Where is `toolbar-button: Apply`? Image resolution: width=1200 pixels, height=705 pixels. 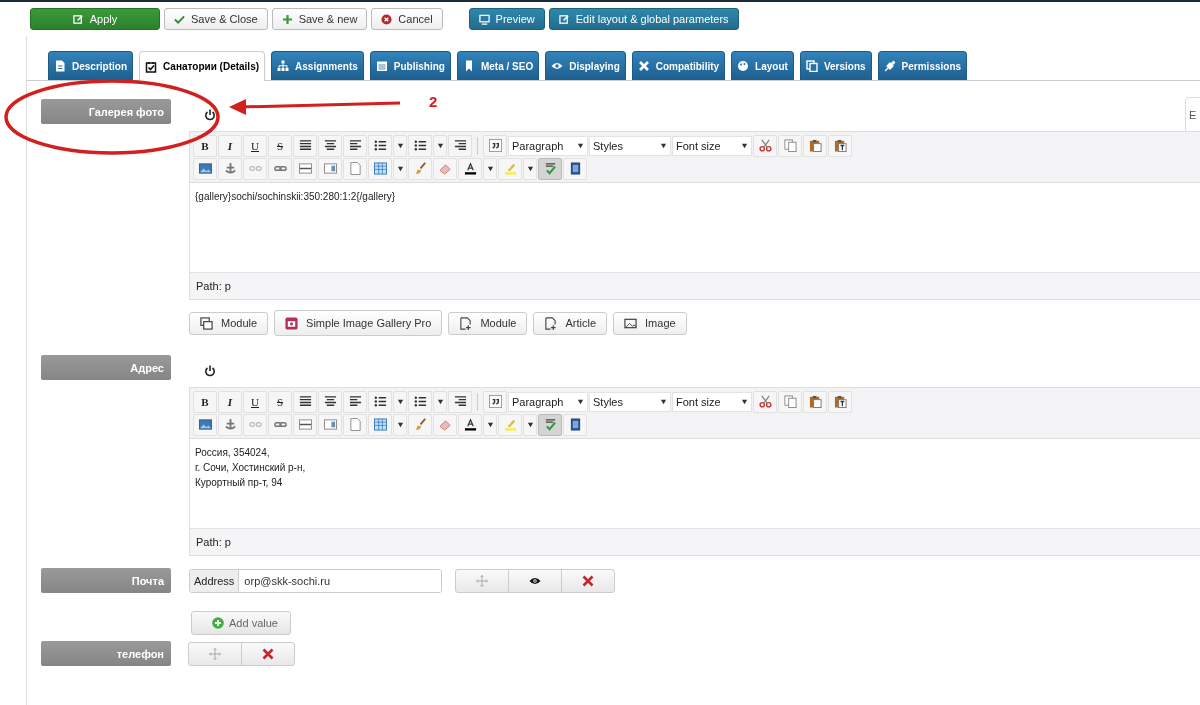
toolbar-button: Apply is located at coordinates (95, 19).